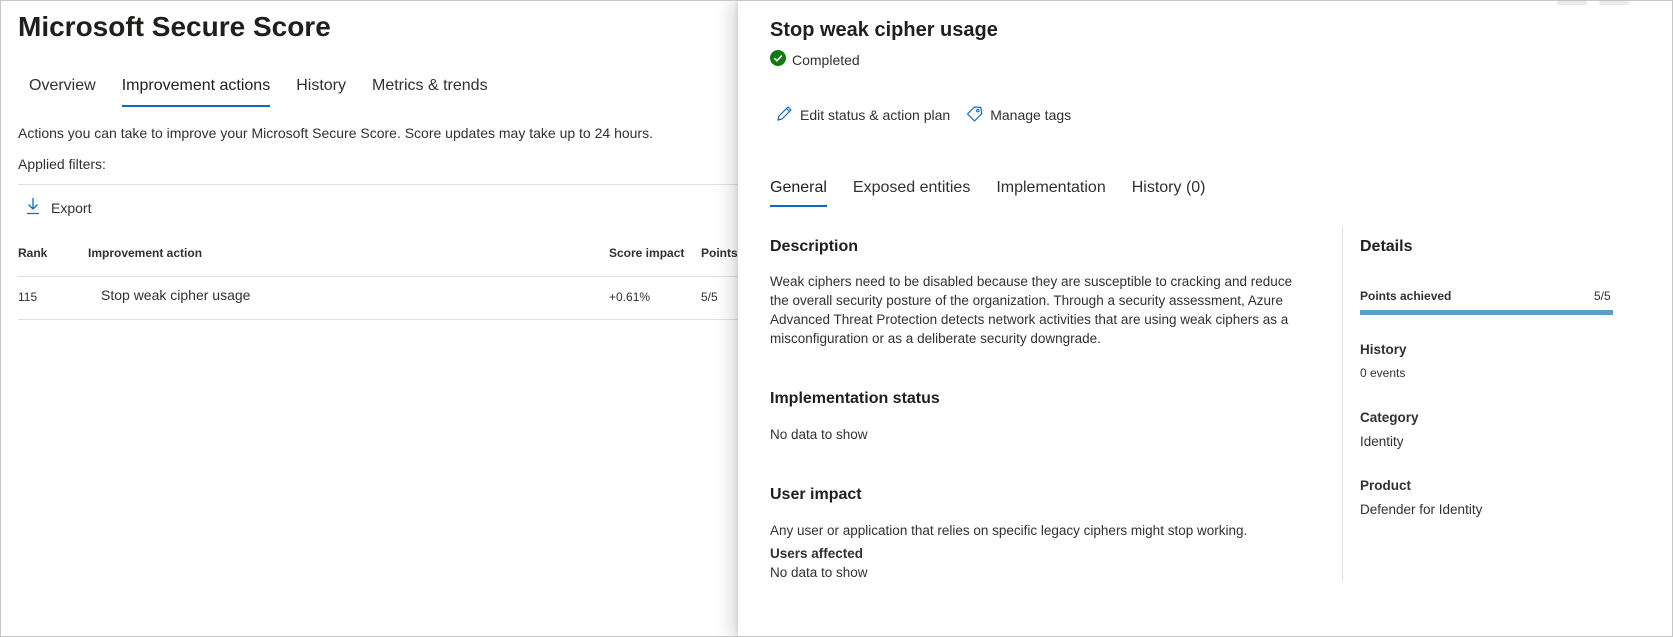 The image size is (1673, 637). I want to click on tab-history: History, so click(321, 89).